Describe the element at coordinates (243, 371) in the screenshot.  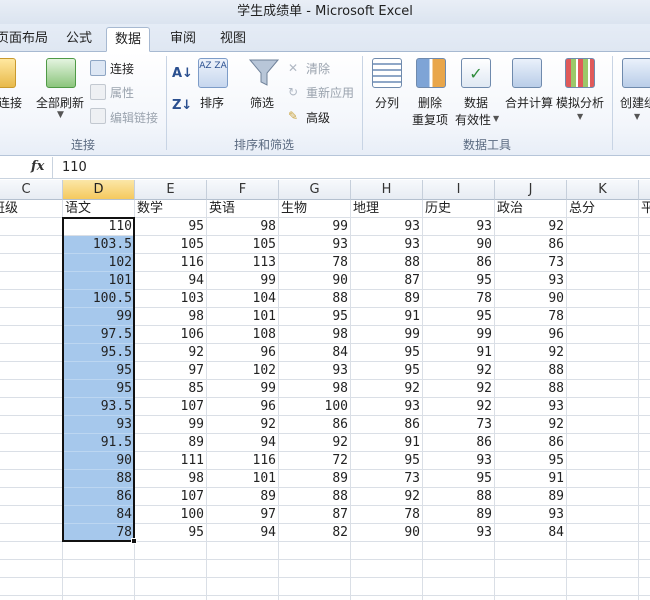
I see `table-cell: 102` at that location.